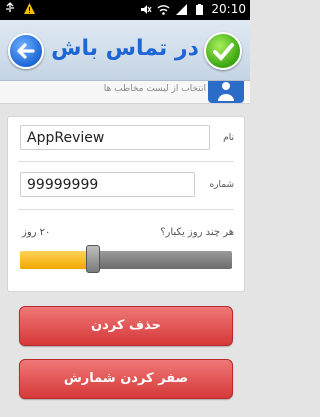 Image resolution: width=320 pixels, height=417 pixels. Describe the element at coordinates (20, 8) in the screenshot. I see `status-left-icons` at that location.